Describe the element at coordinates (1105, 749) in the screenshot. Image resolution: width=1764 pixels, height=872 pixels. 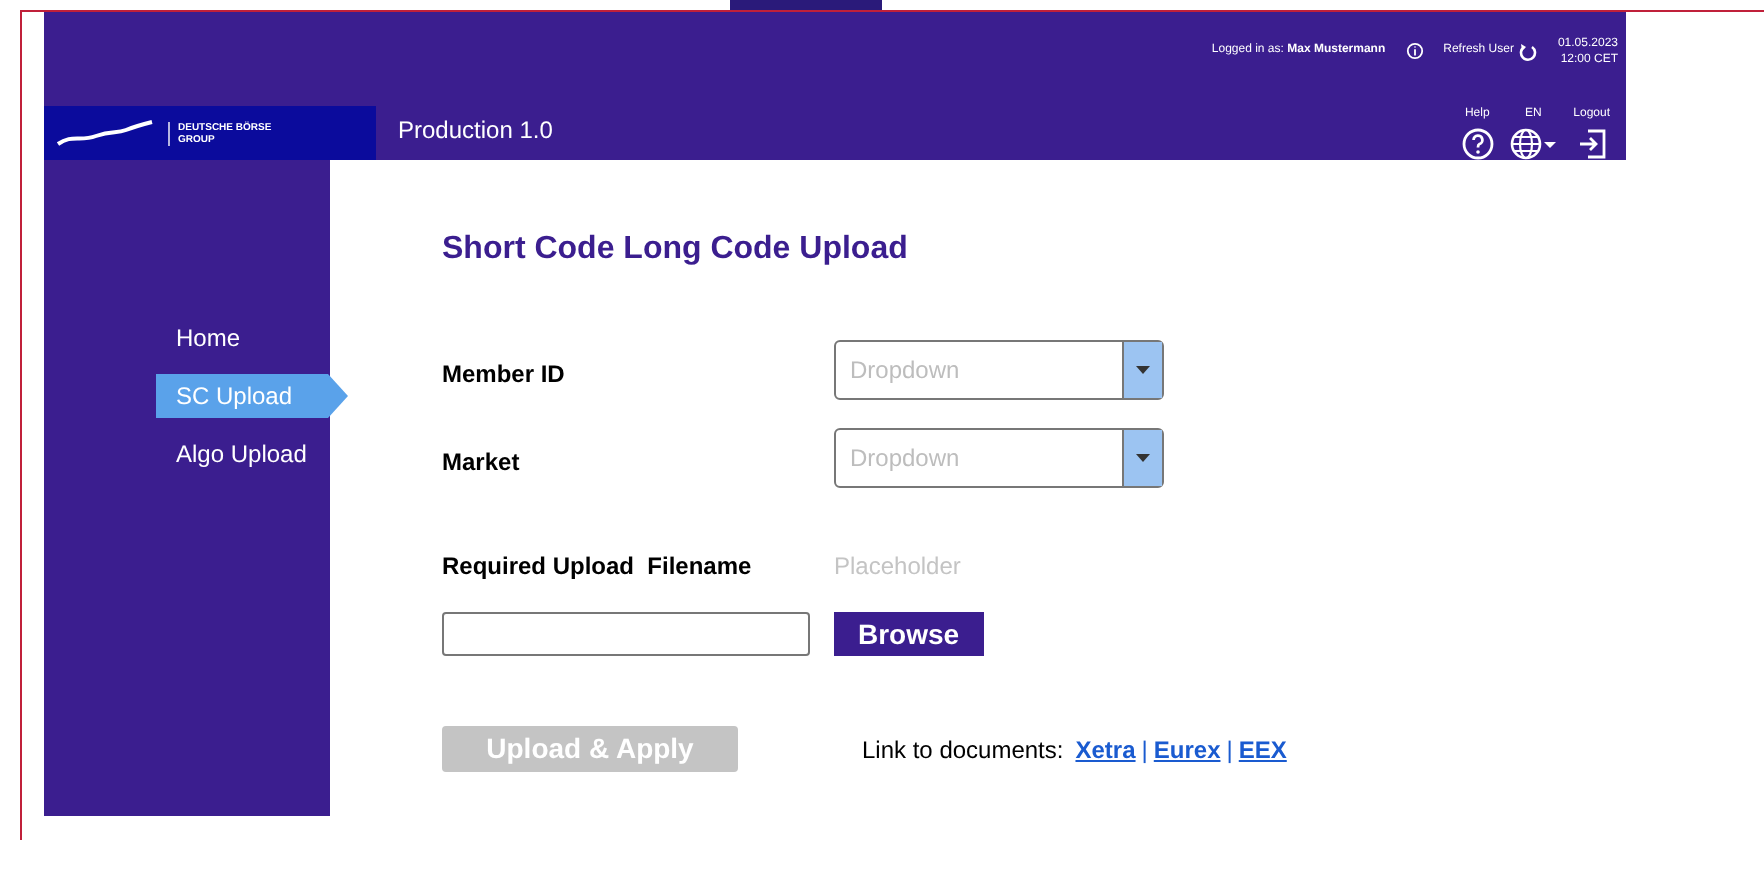
I see `document-link: Xetra` at that location.